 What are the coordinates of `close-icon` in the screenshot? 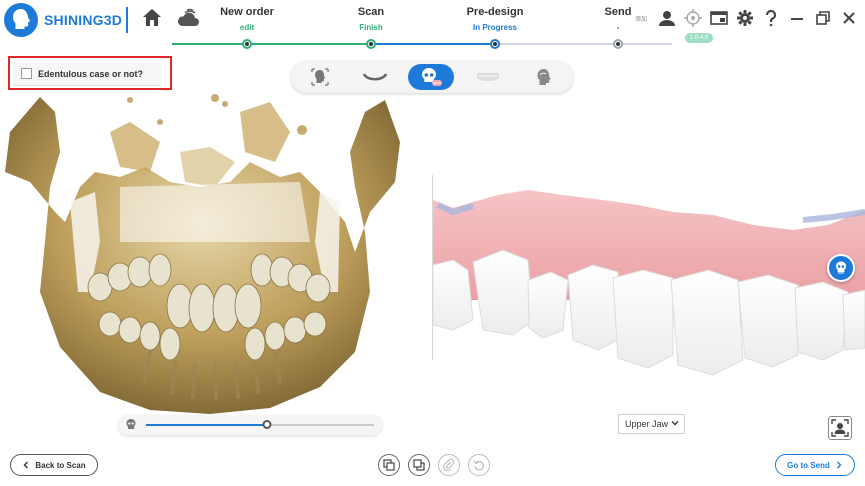 It's located at (849, 18).